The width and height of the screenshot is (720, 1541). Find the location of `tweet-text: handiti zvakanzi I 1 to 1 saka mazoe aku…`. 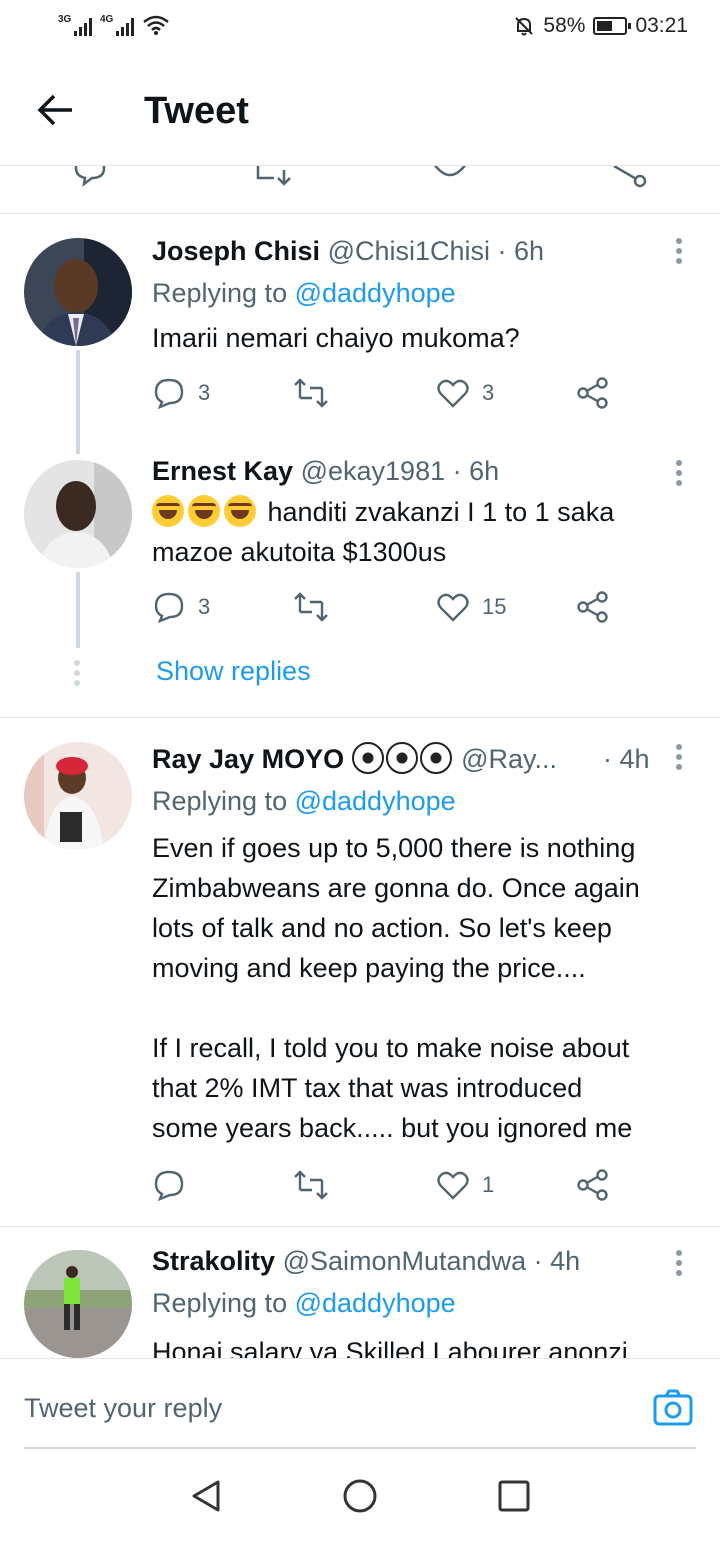

tweet-text: handiti zvakanzi I 1 to 1 saka mazoe aku… is located at coordinates (383, 531).